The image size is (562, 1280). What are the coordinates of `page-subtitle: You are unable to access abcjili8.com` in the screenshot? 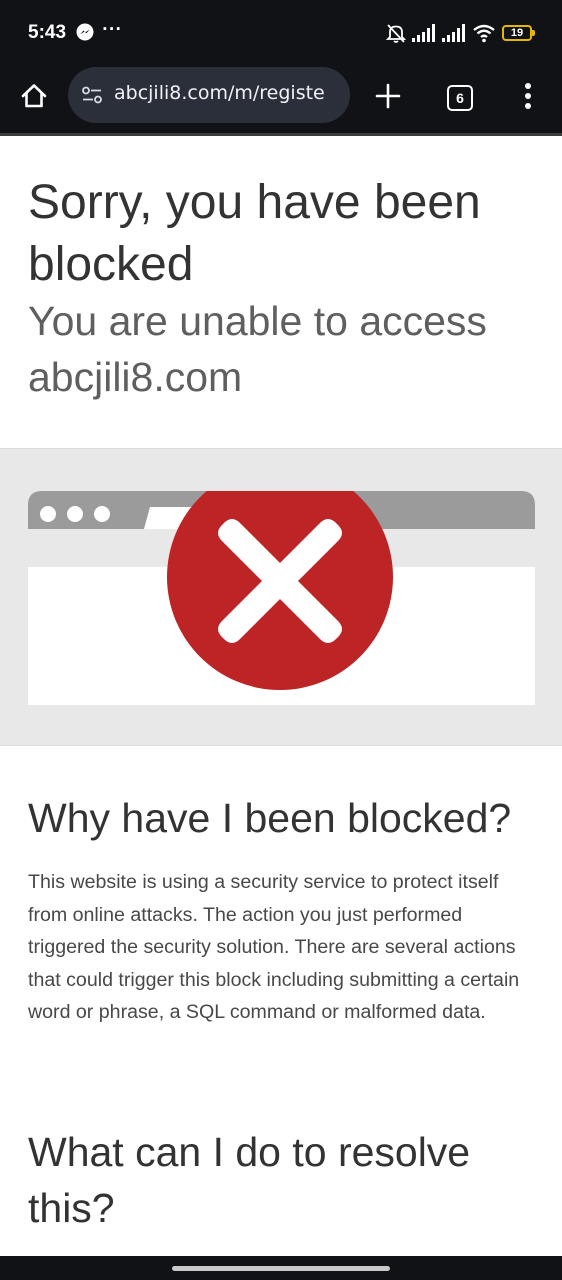 It's located at (257, 349).